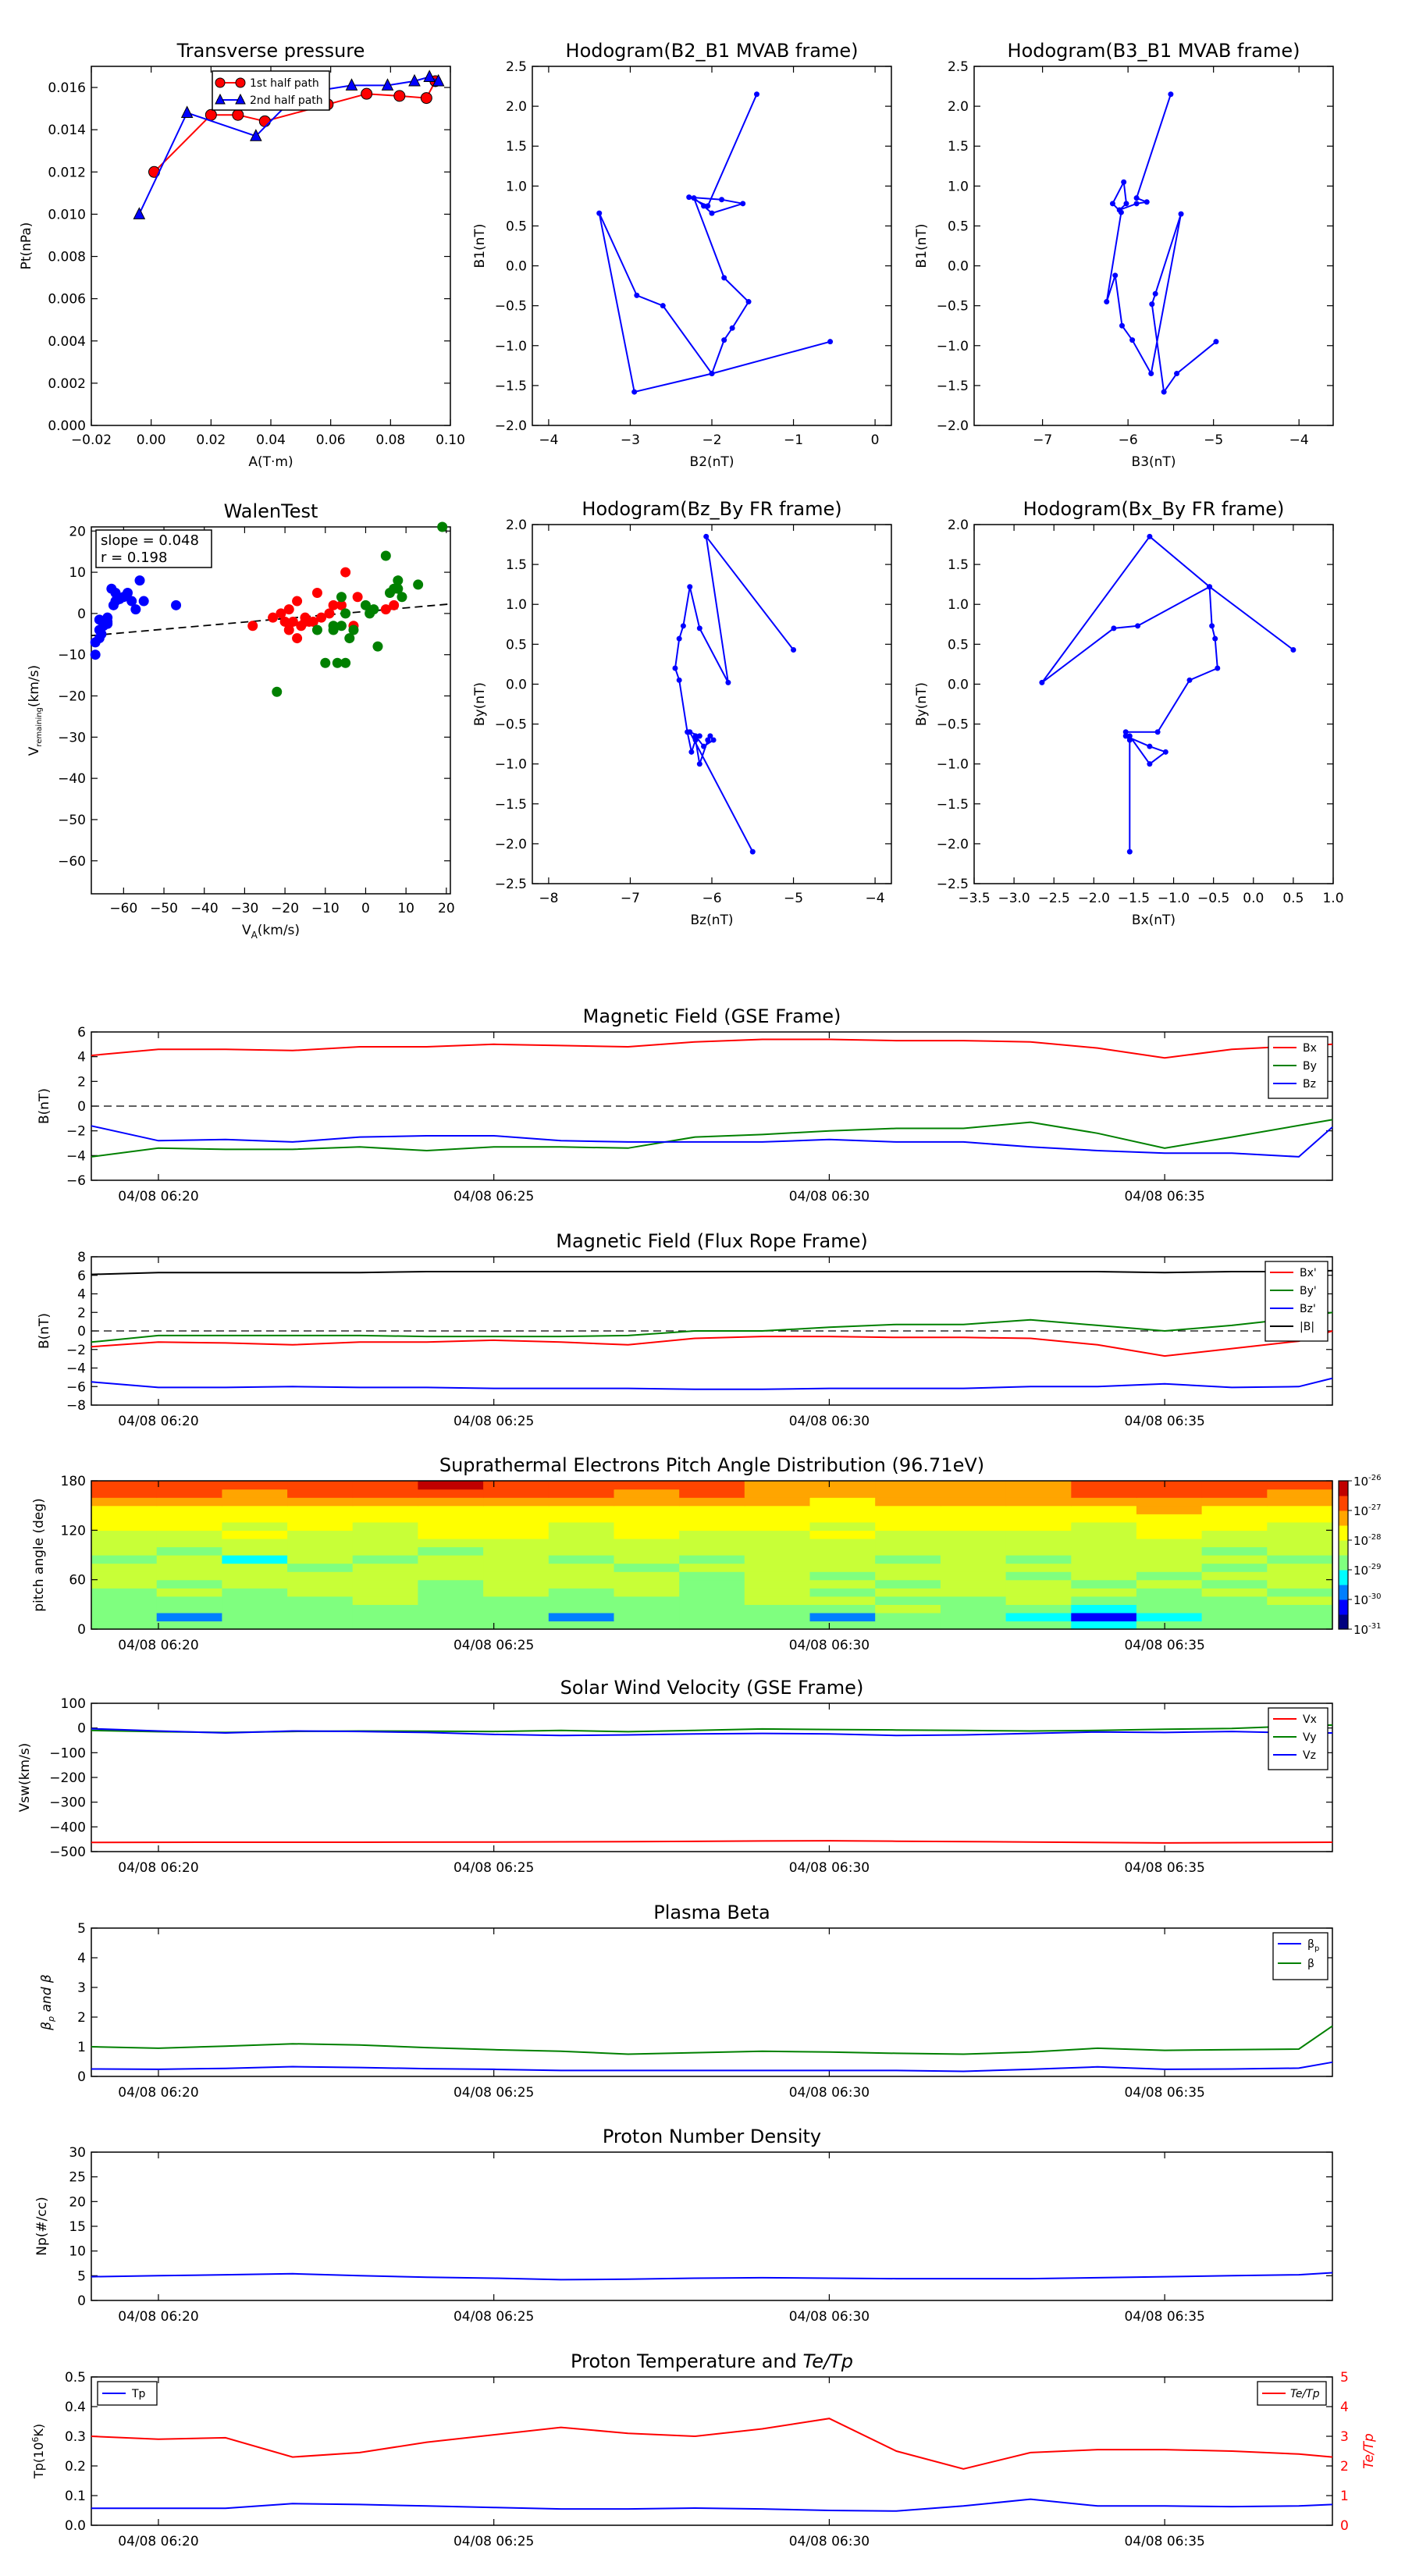 This screenshot has width=1405, height=2576. Describe the element at coordinates (1094, 899) in the screenshot. I see `x-tick-label: −2.0` at that location.